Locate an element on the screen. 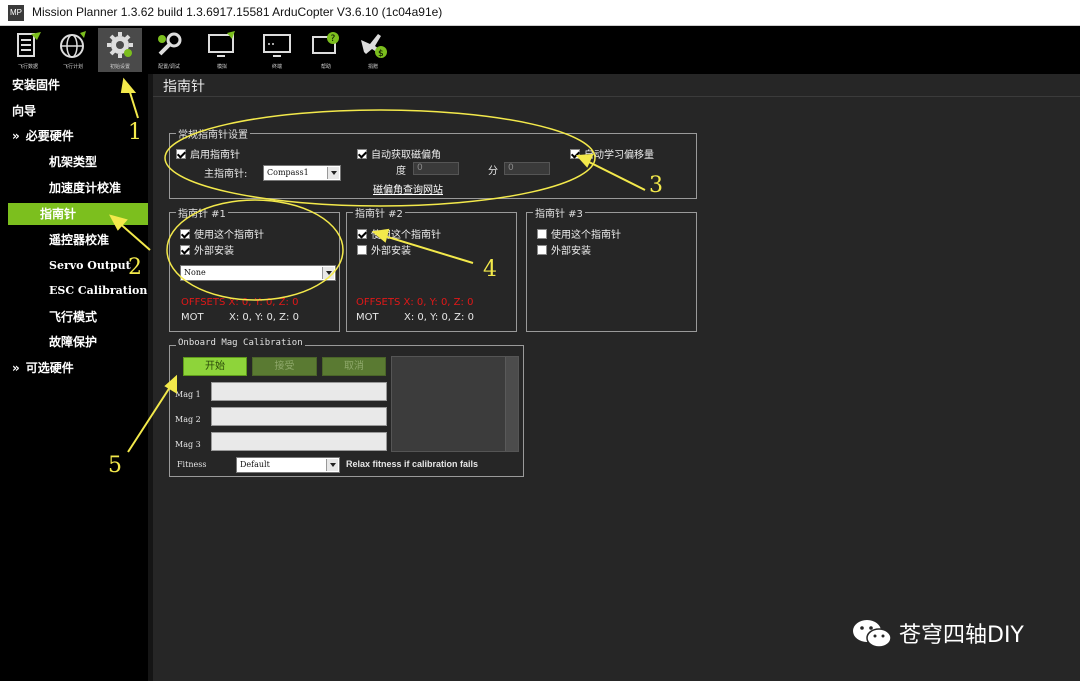 Image resolution: width=1080 pixels, height=681 pixels. toolbar-label: 初始设置 is located at coordinates (119, 67).